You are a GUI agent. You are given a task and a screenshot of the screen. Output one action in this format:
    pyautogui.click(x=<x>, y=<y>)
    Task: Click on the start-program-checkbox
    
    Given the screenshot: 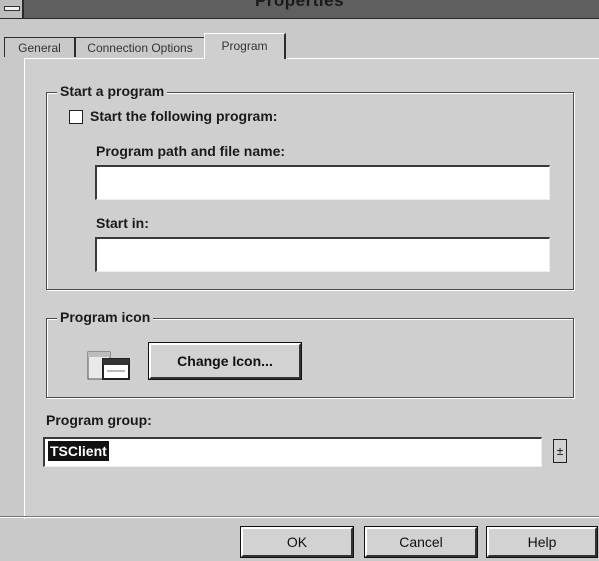 What is the action you would take?
    pyautogui.click(x=76, y=117)
    